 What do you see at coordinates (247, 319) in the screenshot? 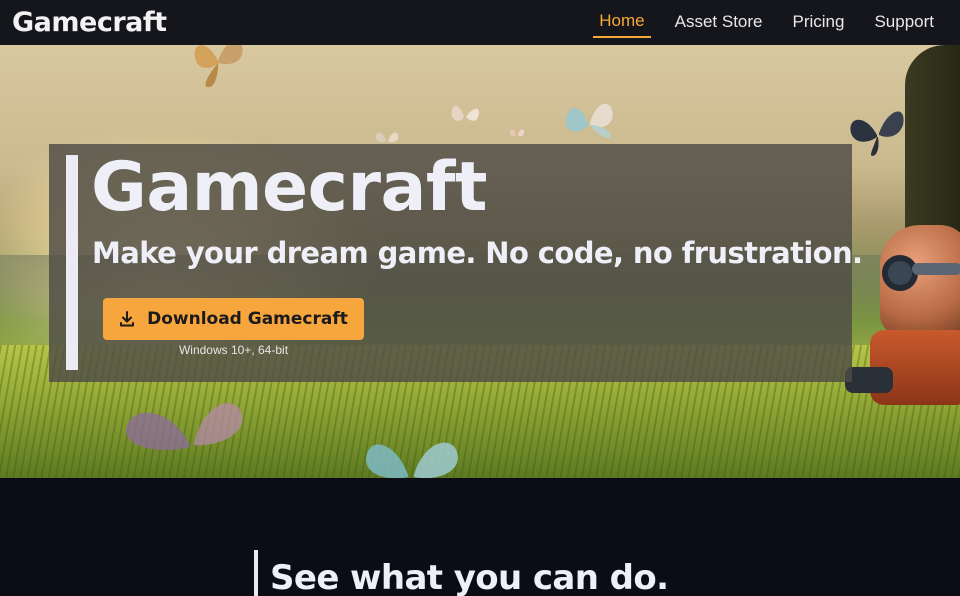
I see `download-button-label: Download Gamecraft` at bounding box center [247, 319].